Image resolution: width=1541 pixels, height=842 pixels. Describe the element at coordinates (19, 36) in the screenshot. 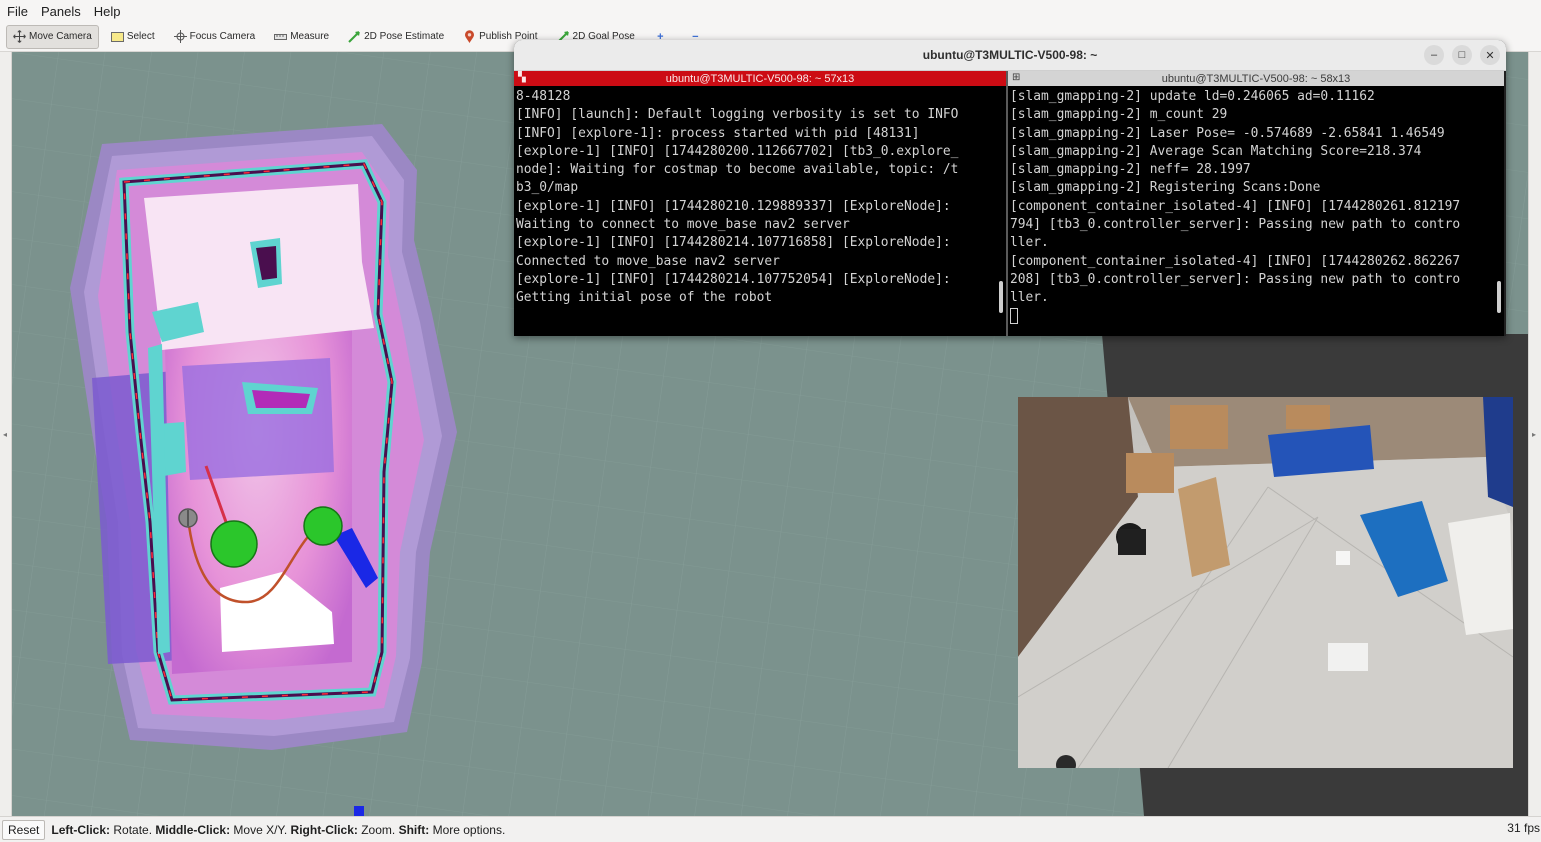

I see `move-camera-icon` at that location.